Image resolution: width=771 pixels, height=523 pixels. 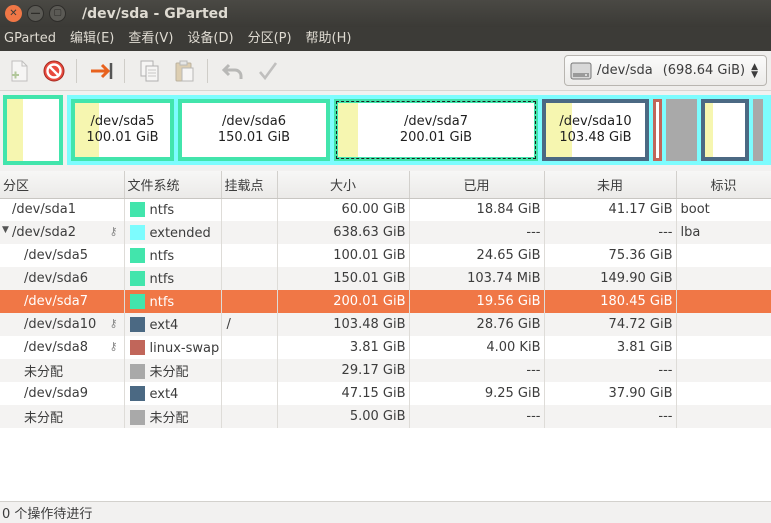 I want to click on new-partition-icon, so click(x=19, y=70).